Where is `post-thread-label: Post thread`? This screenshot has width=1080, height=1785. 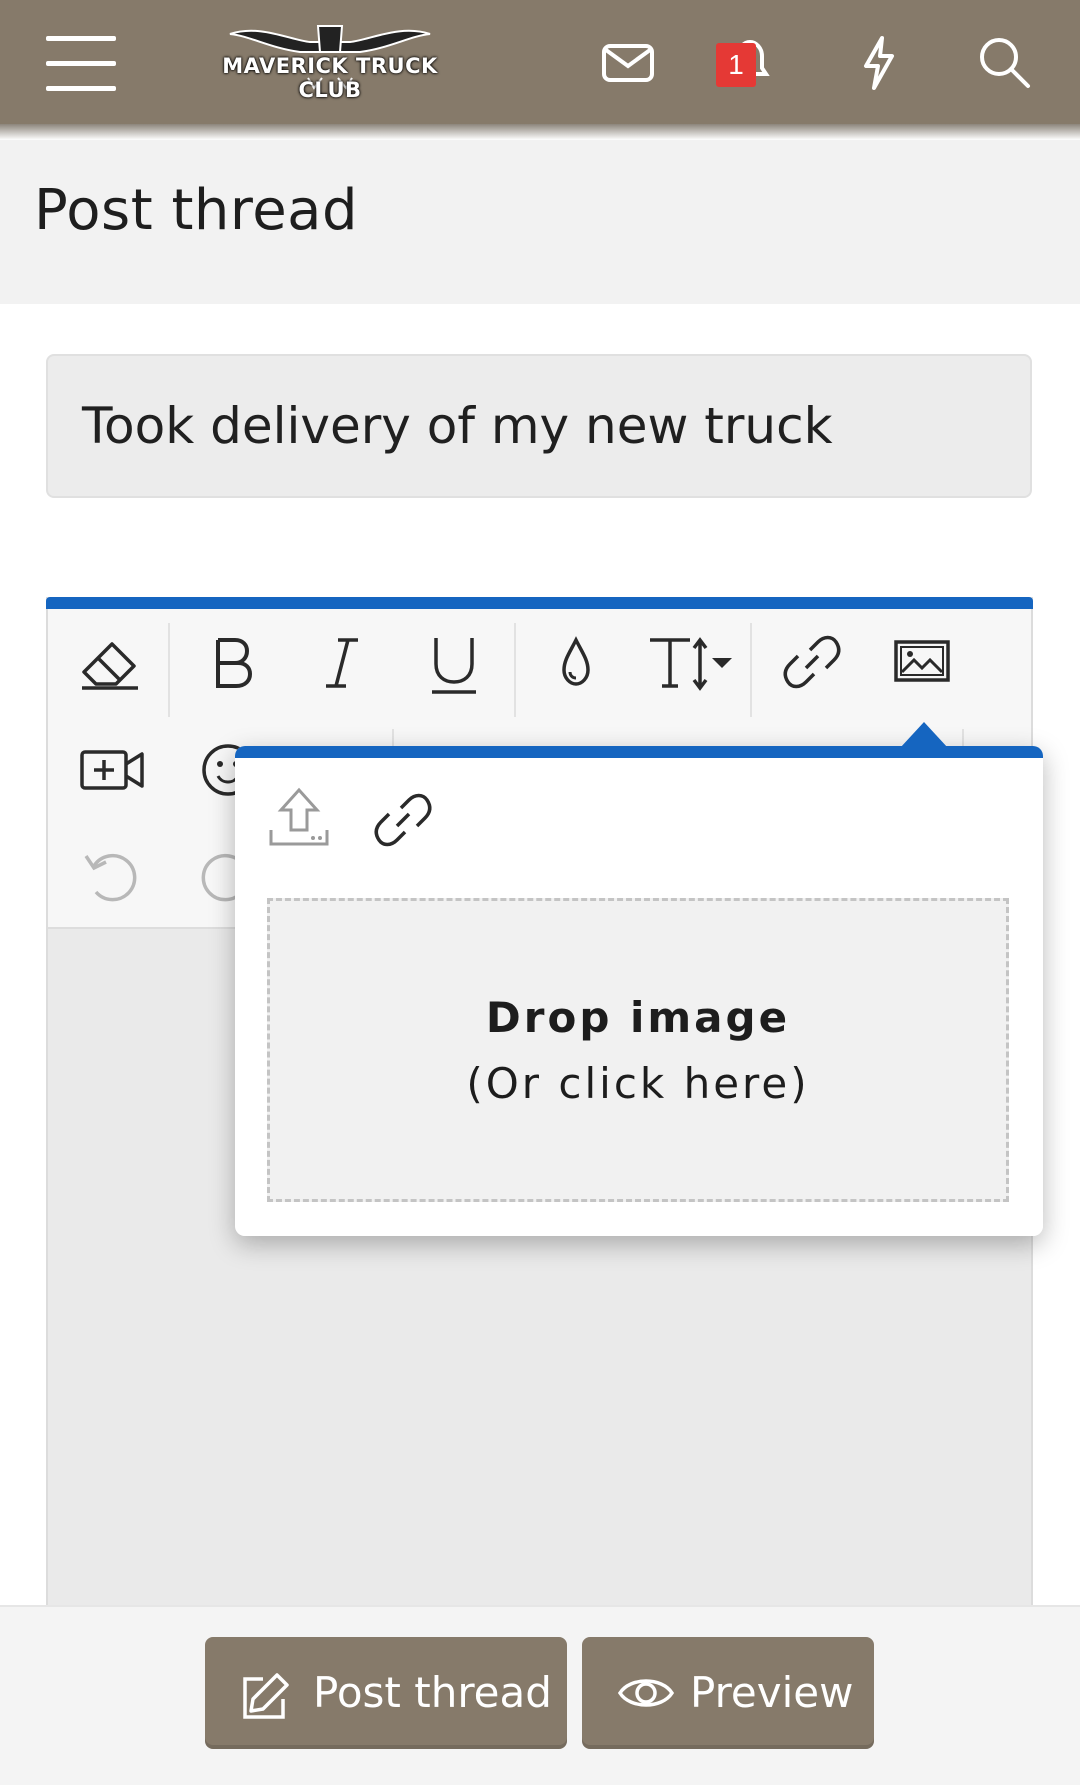 post-thread-label: Post thread is located at coordinates (432, 1692).